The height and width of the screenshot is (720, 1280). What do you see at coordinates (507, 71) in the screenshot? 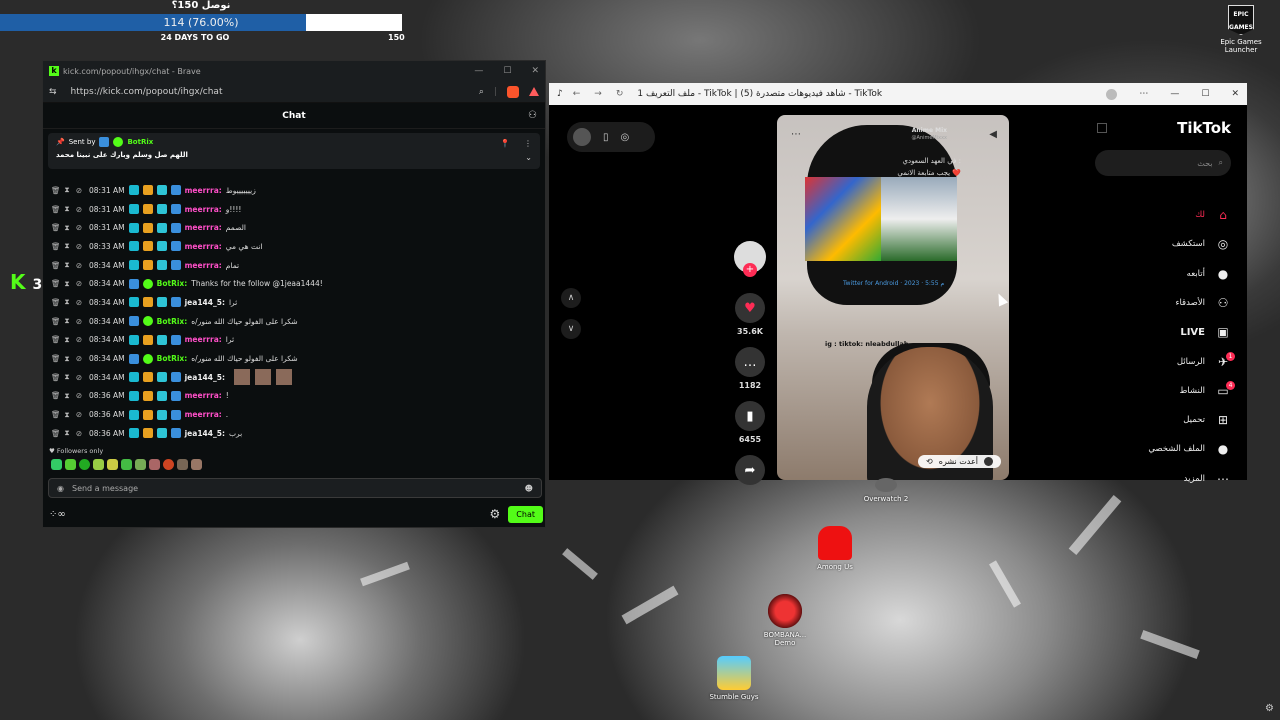
I see `maximize-button: ☐` at bounding box center [507, 71].